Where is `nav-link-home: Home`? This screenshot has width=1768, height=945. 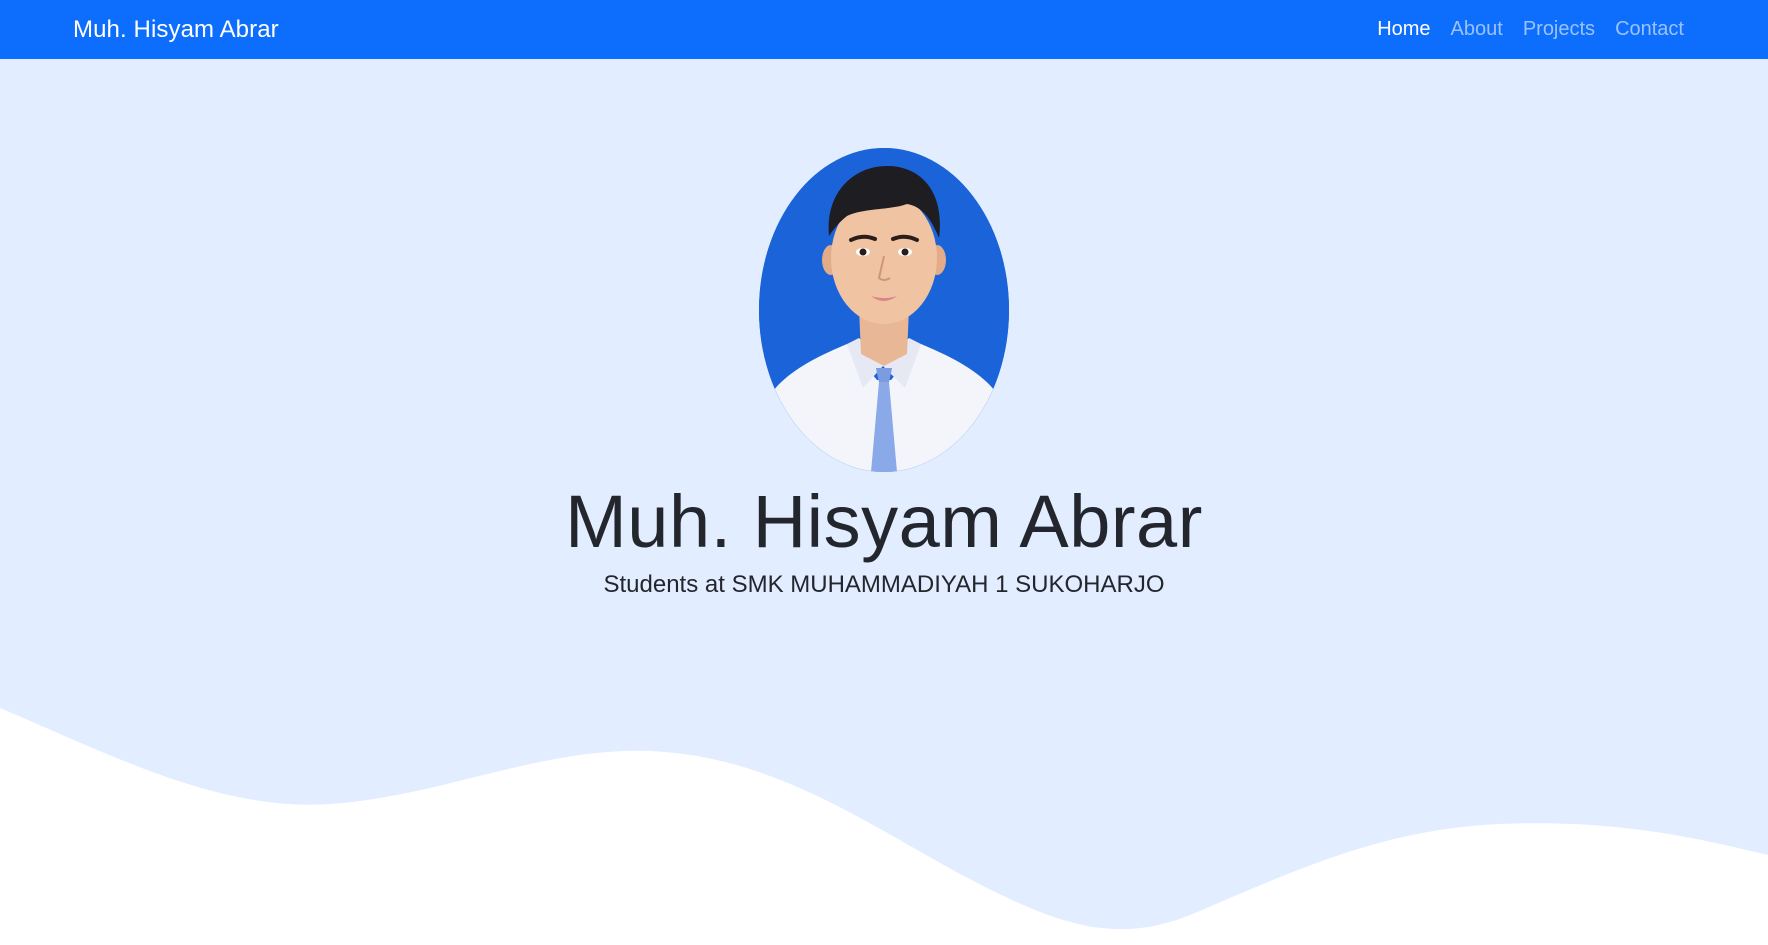
nav-link-home: Home is located at coordinates (1403, 29).